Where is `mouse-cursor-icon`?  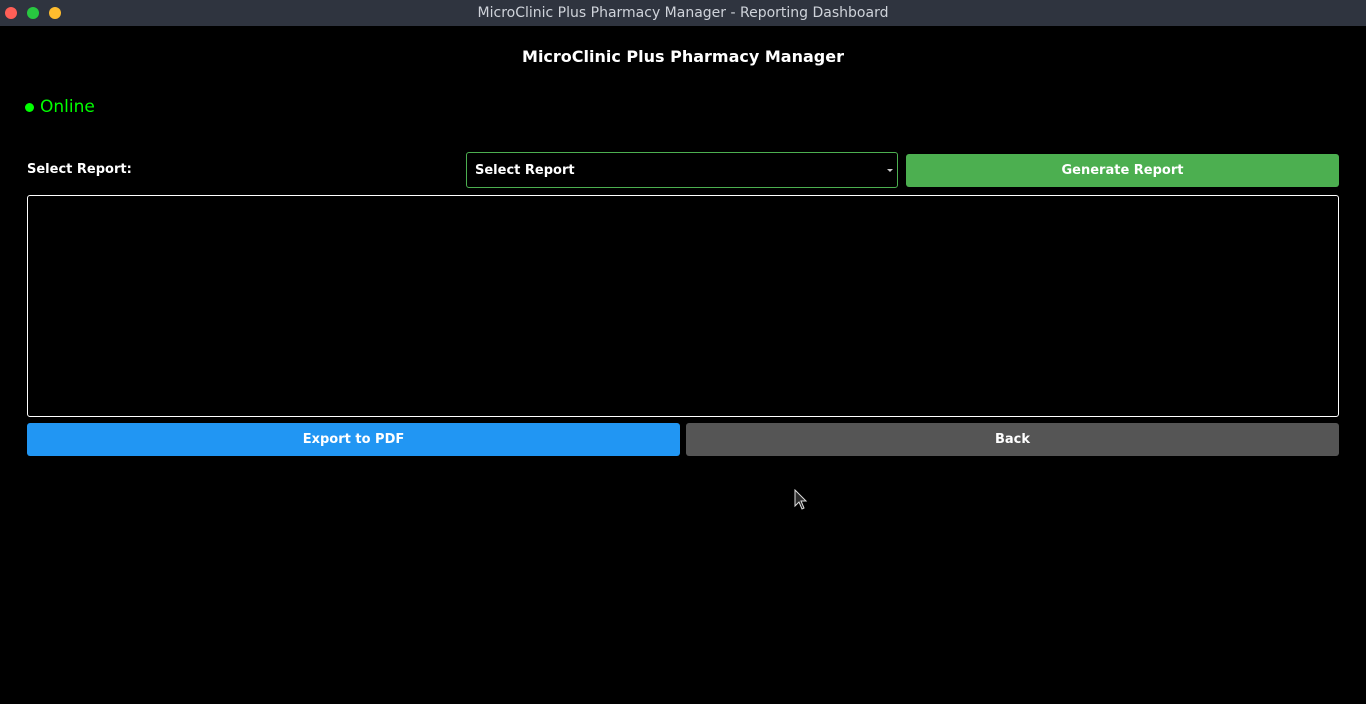 mouse-cursor-icon is located at coordinates (801, 499).